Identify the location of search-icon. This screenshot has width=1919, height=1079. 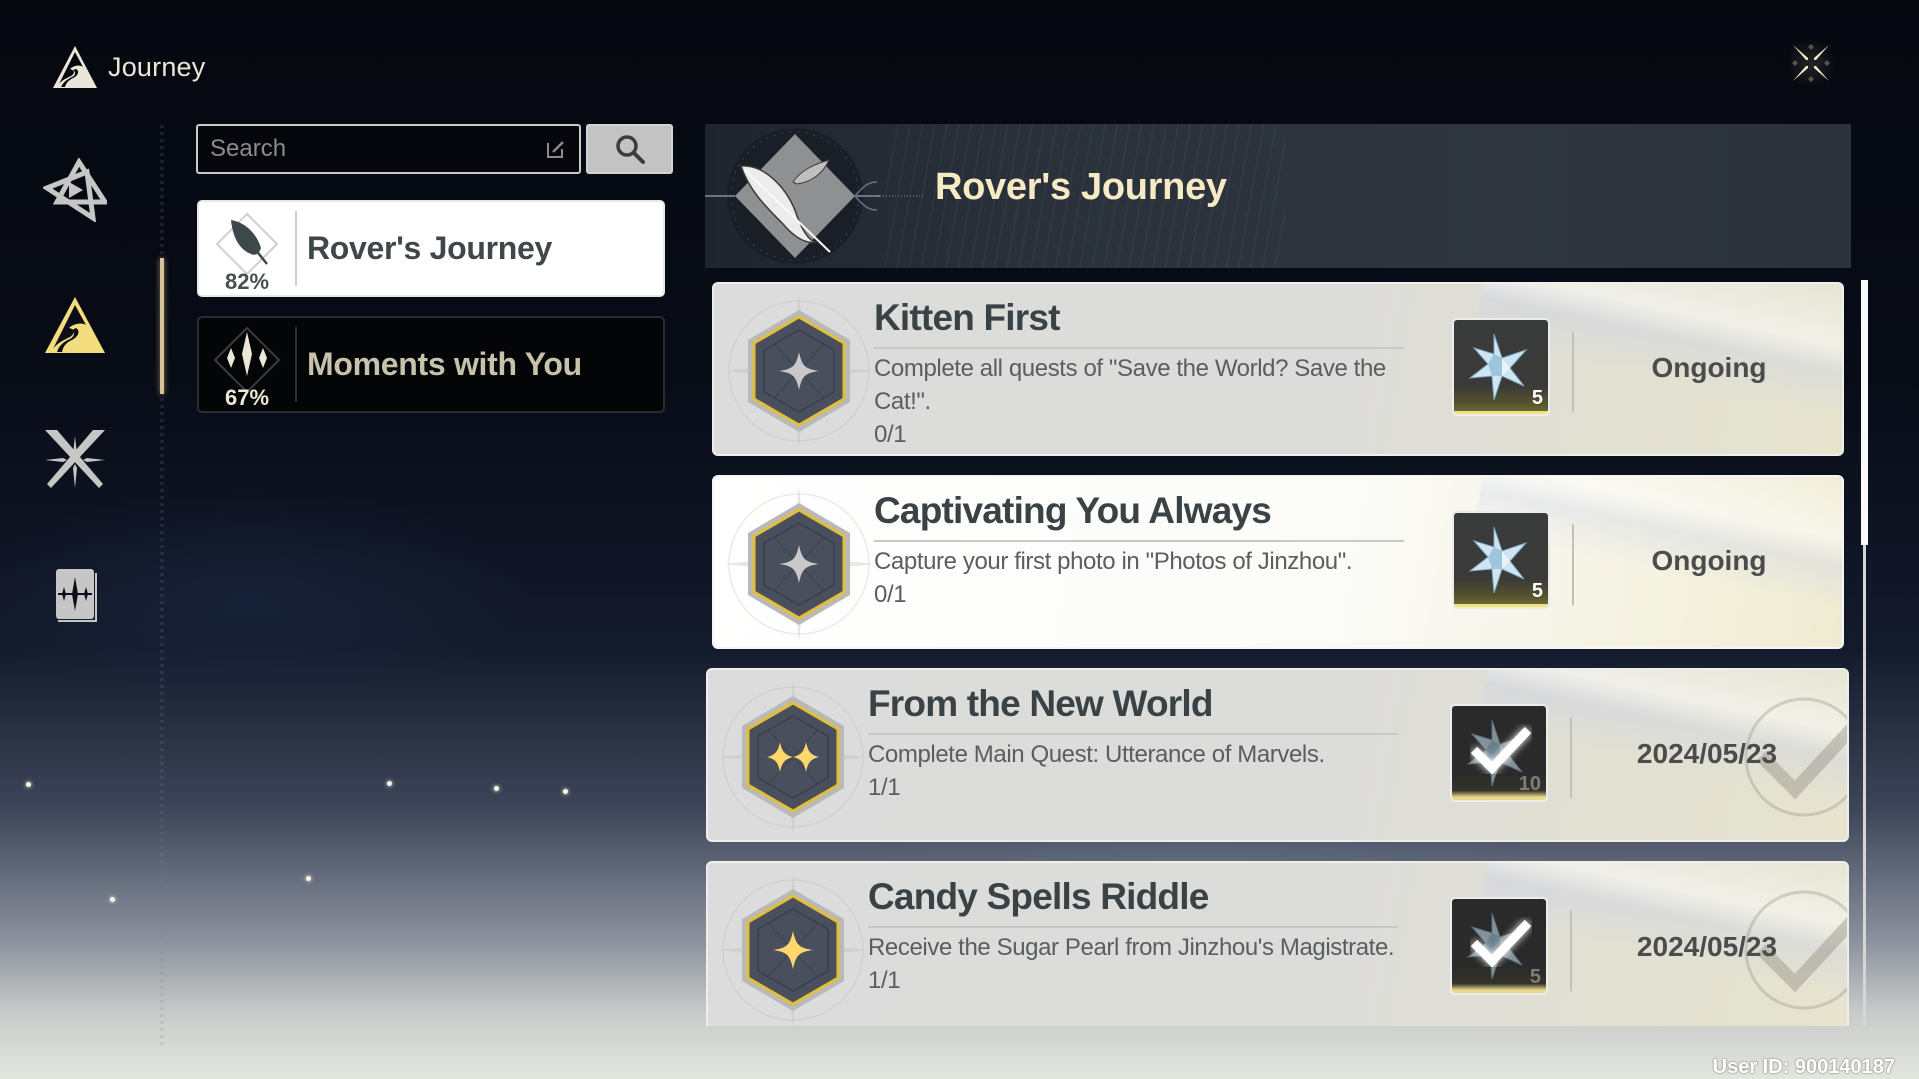
(630, 149).